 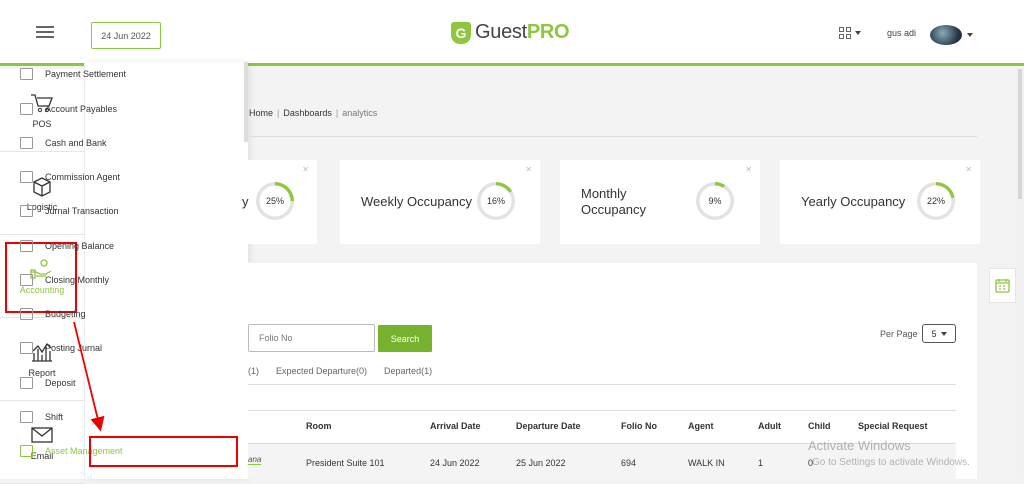 I want to click on submenu-item-deposit: Deposit, so click(x=48, y=383).